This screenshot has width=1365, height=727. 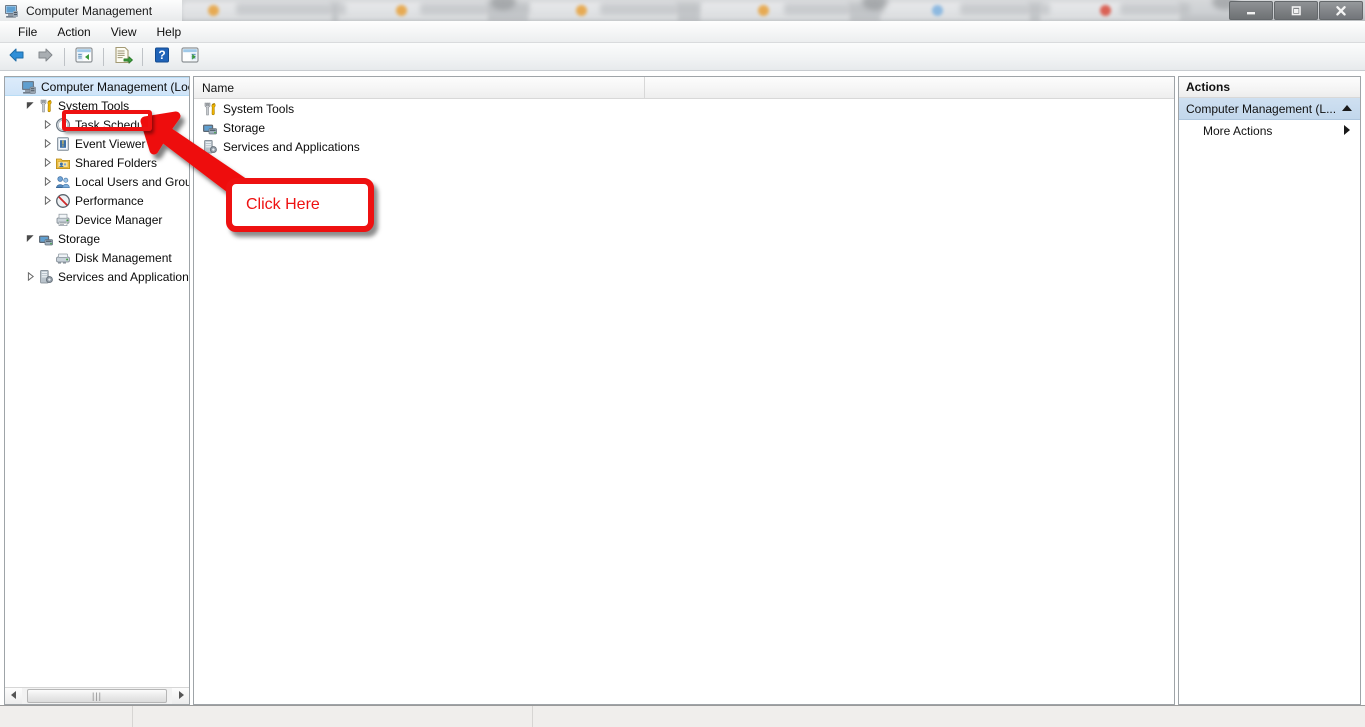 What do you see at coordinates (63, 163) in the screenshot?
I see `shared-folders-icon` at bounding box center [63, 163].